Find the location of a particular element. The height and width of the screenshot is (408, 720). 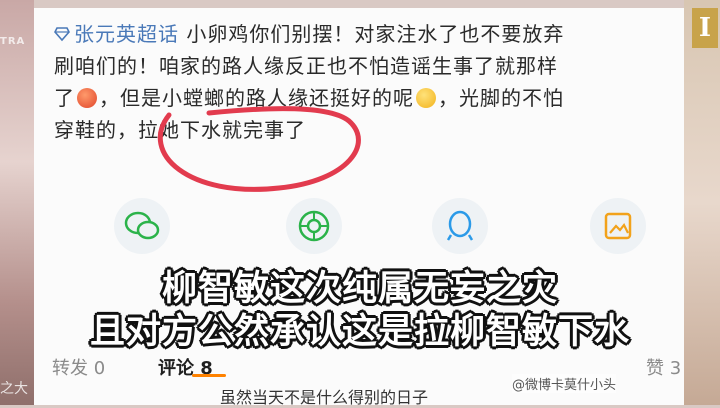

diamond-icon is located at coordinates (62, 34).